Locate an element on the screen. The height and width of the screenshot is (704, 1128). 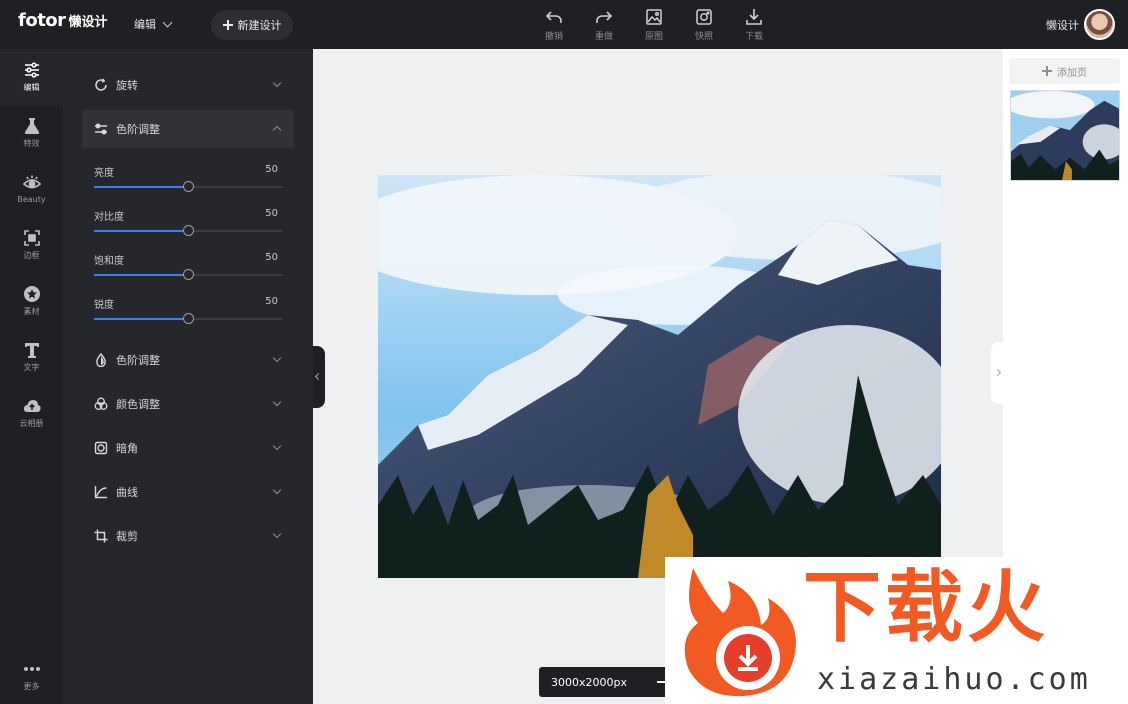
snapshot-button: 快照 is located at coordinates (704, 24).